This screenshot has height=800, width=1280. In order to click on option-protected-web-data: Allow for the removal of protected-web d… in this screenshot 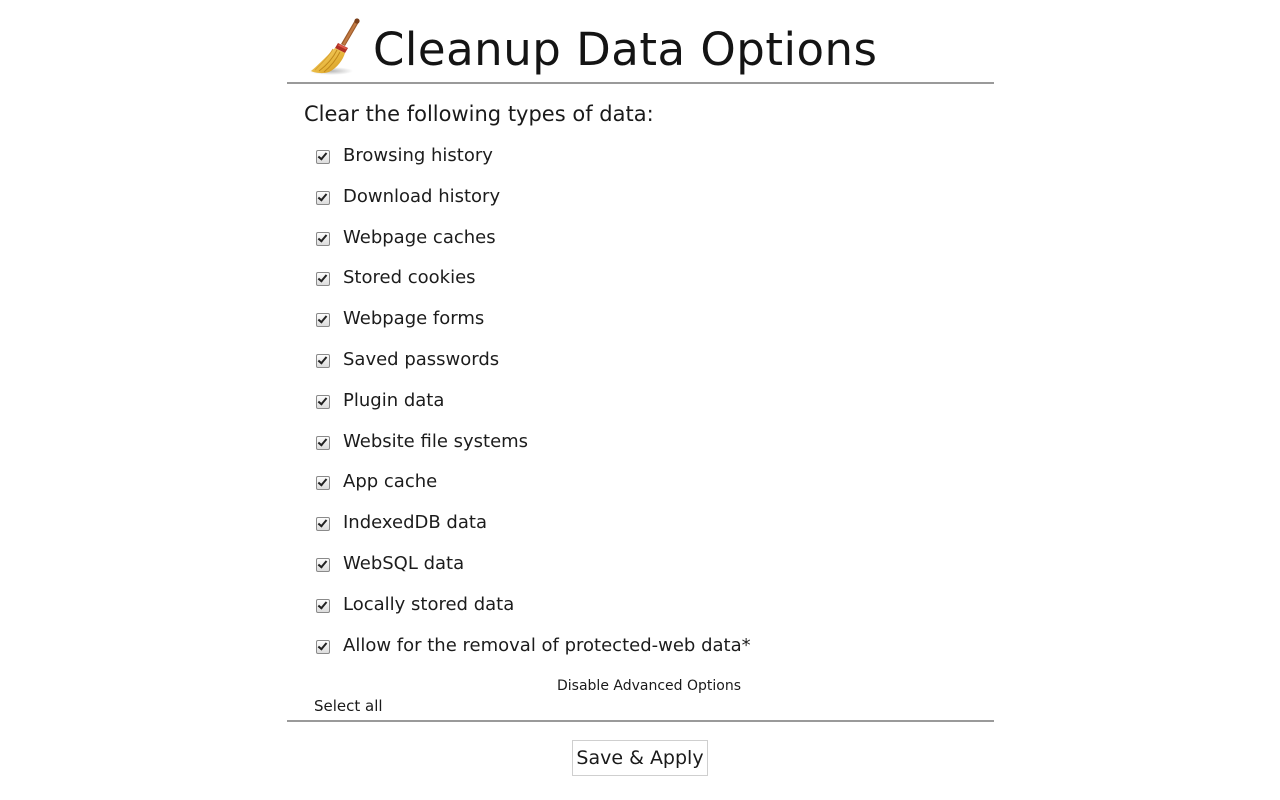, I will do `click(644, 652)`.